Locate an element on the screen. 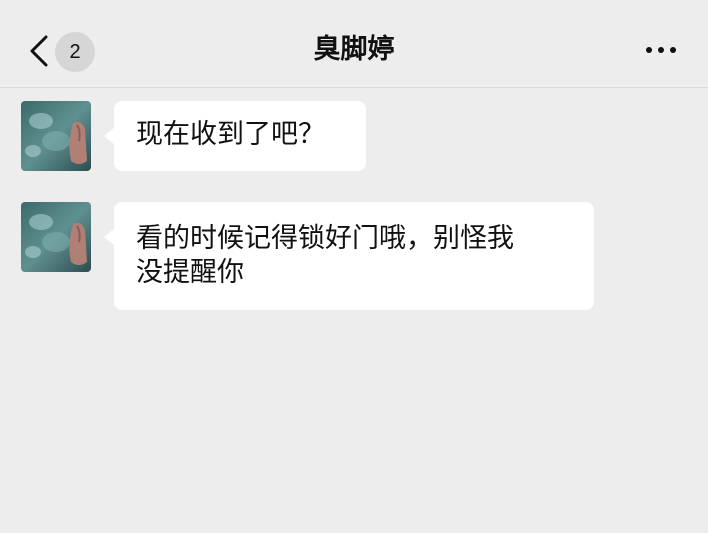  more-button is located at coordinates (661, 51).